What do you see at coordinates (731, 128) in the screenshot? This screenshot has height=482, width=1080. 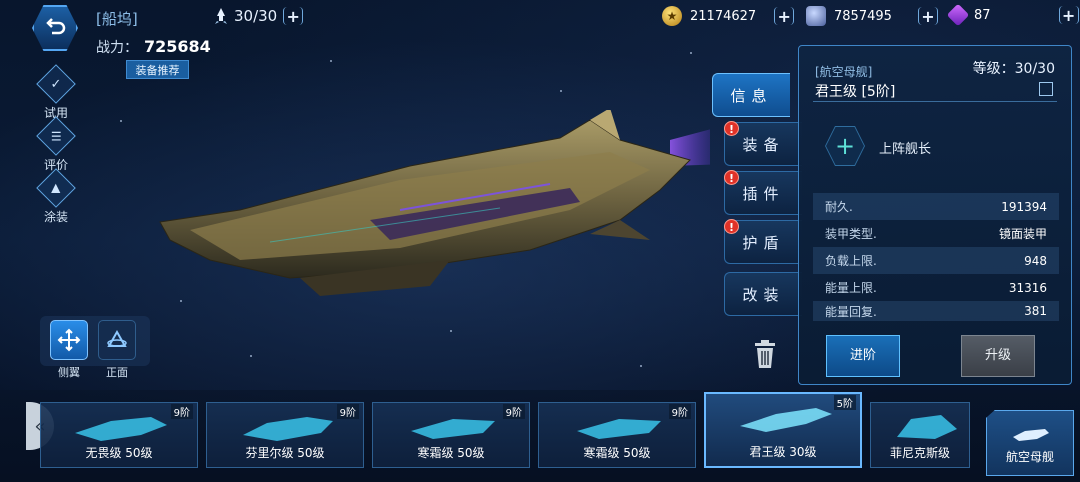 I see `equipment-alert-badge: !` at bounding box center [731, 128].